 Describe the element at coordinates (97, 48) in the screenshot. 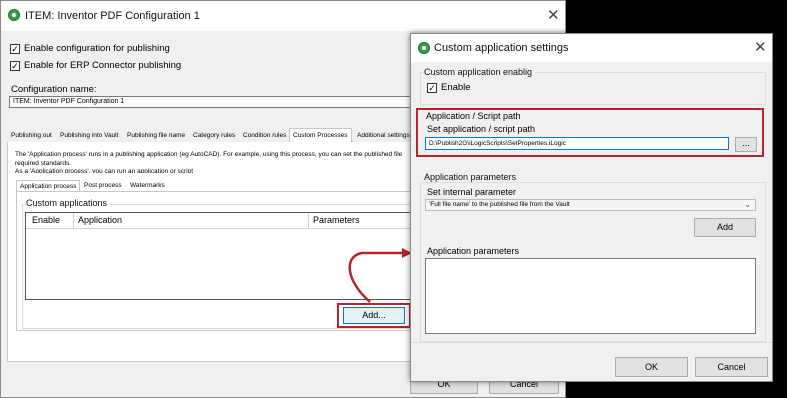

I see `enable-publishing-label: Enable configuration for publishing` at that location.